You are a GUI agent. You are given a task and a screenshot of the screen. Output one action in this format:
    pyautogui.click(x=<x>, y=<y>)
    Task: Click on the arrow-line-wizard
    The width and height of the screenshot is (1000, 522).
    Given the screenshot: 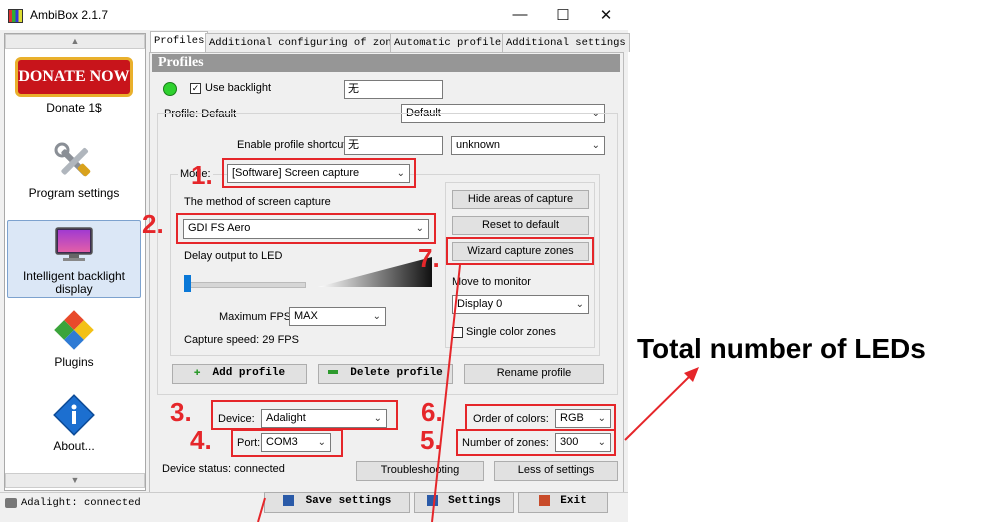 What is the action you would take?
    pyautogui.click(x=446, y=393)
    